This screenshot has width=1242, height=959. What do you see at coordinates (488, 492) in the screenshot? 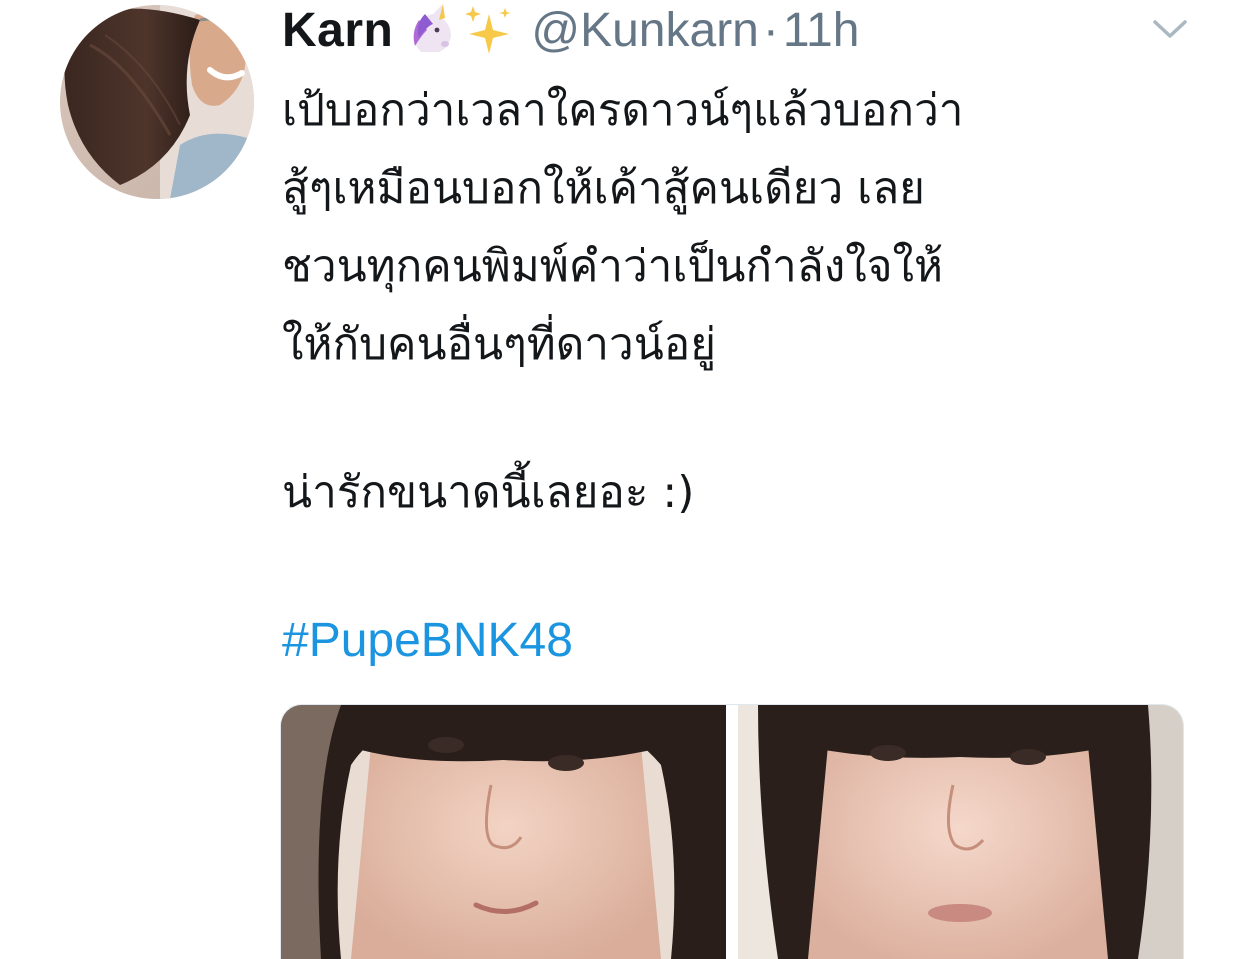
I see `tweet-text-line: น่ารักขนาดนี้เลยอะ :)` at bounding box center [488, 492].